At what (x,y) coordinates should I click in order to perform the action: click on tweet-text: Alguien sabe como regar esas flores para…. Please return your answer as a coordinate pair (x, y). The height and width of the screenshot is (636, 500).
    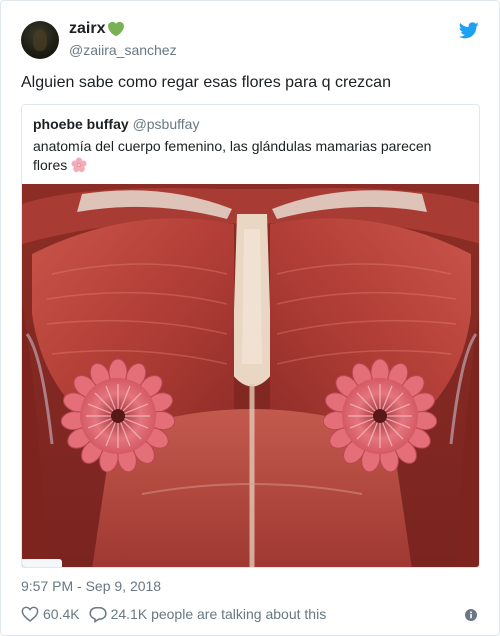
    Looking at the image, I should click on (206, 82).